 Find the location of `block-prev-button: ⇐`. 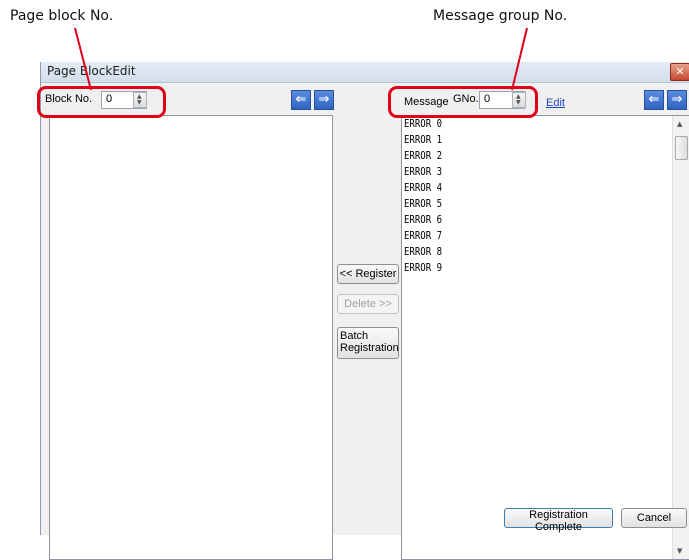

block-prev-button: ⇐ is located at coordinates (301, 100).